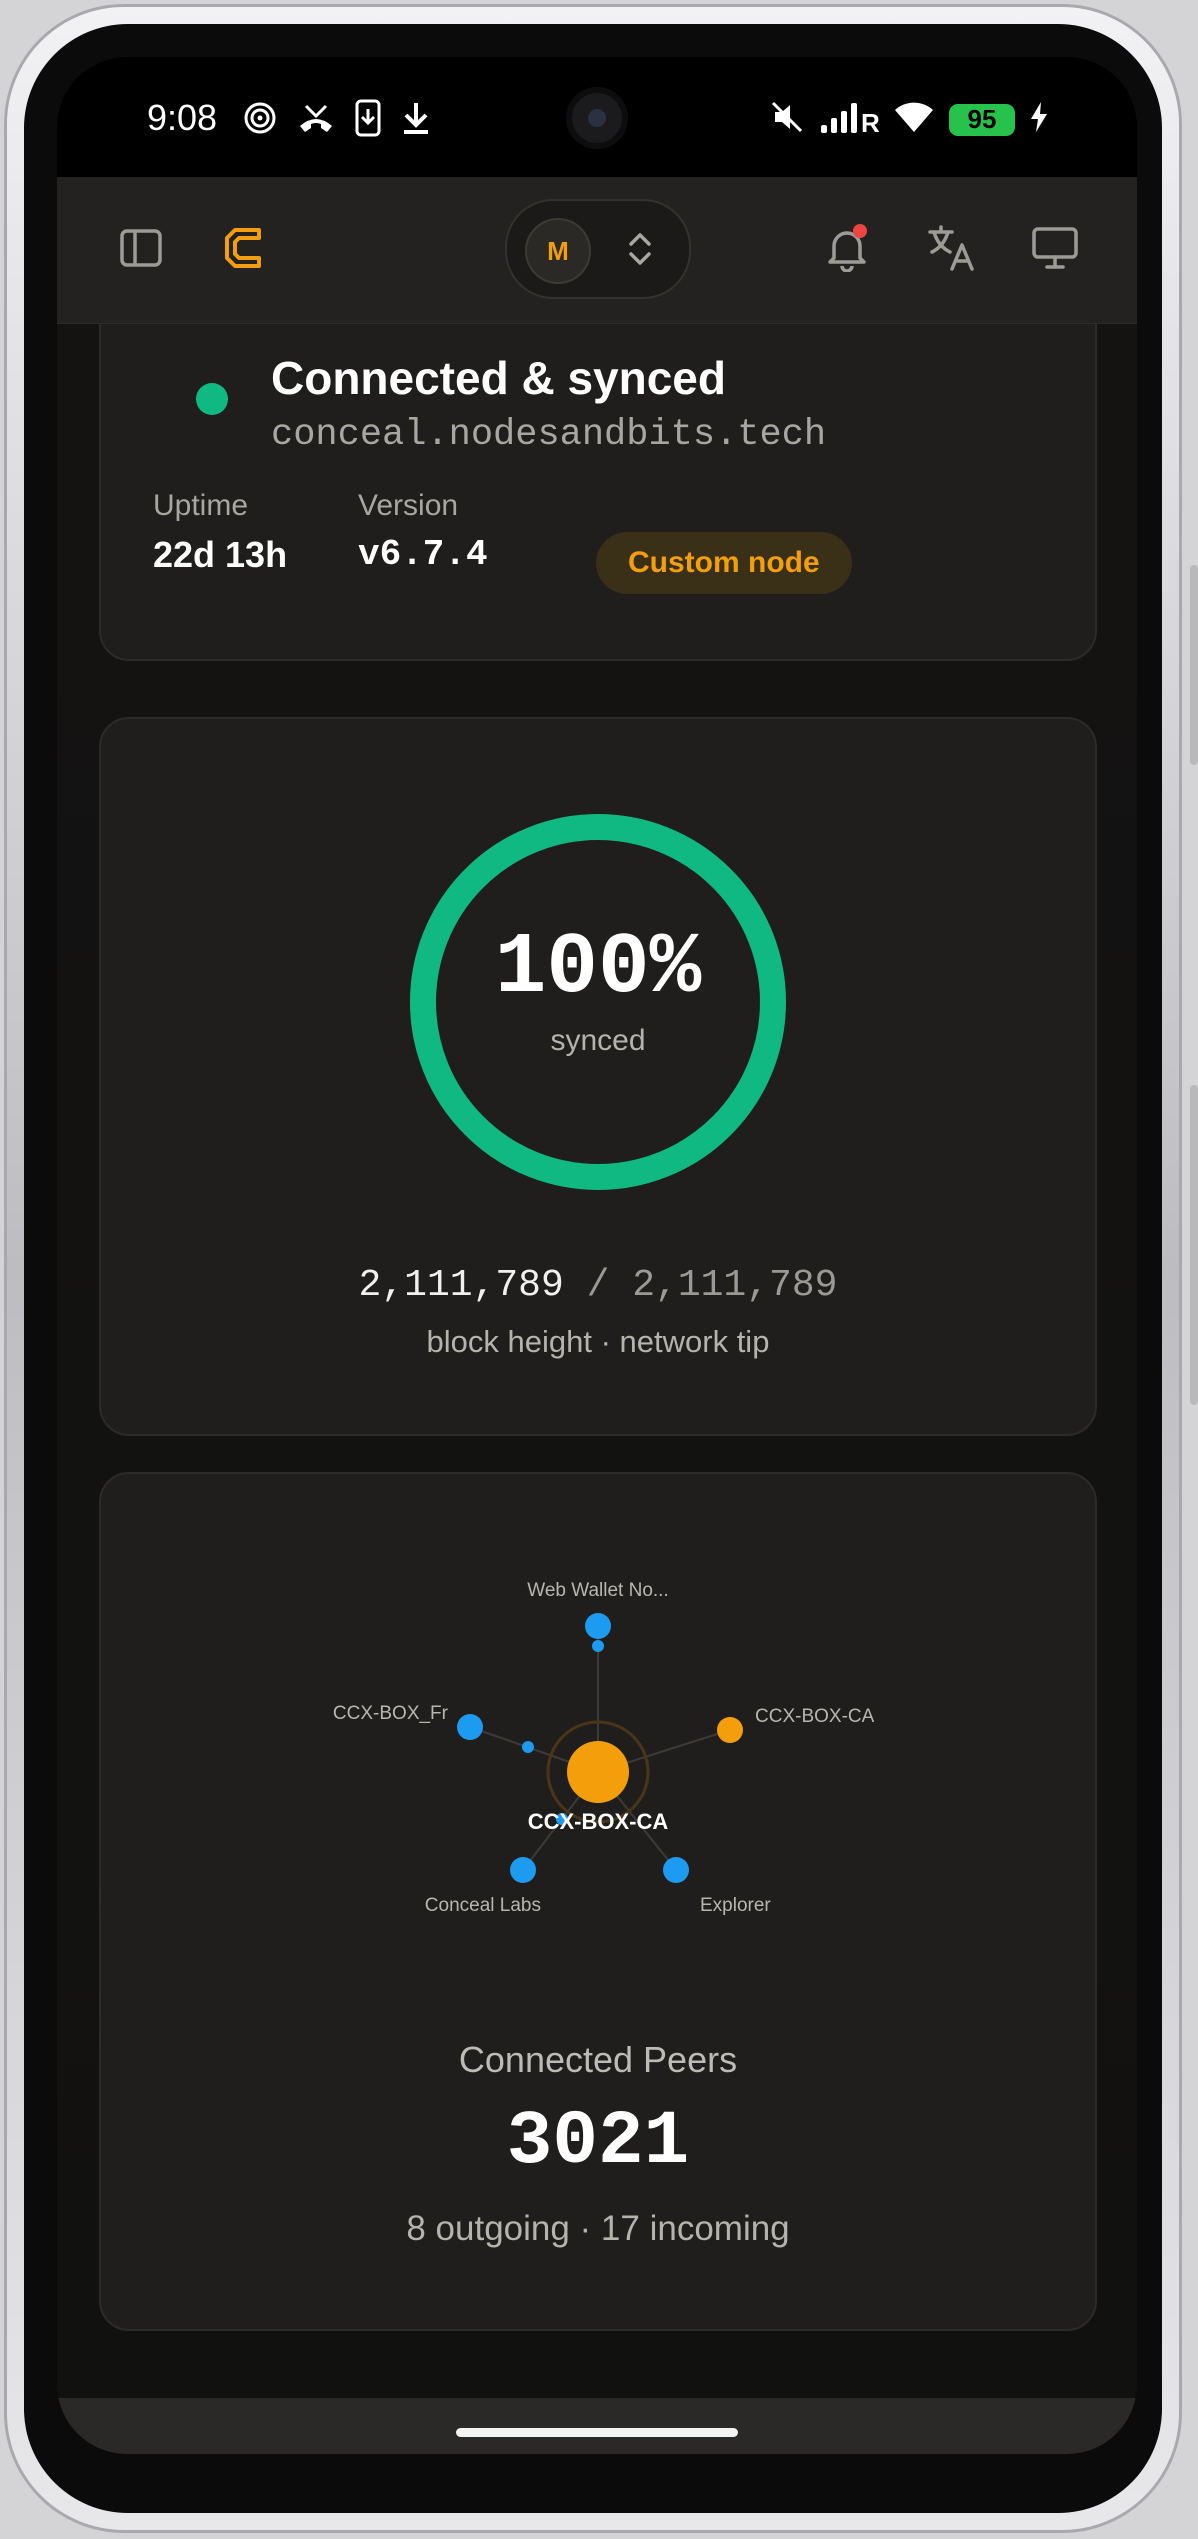 The width and height of the screenshot is (1198, 2539). What do you see at coordinates (523, 1870) in the screenshot?
I see `peer-node-conceal-labs` at bounding box center [523, 1870].